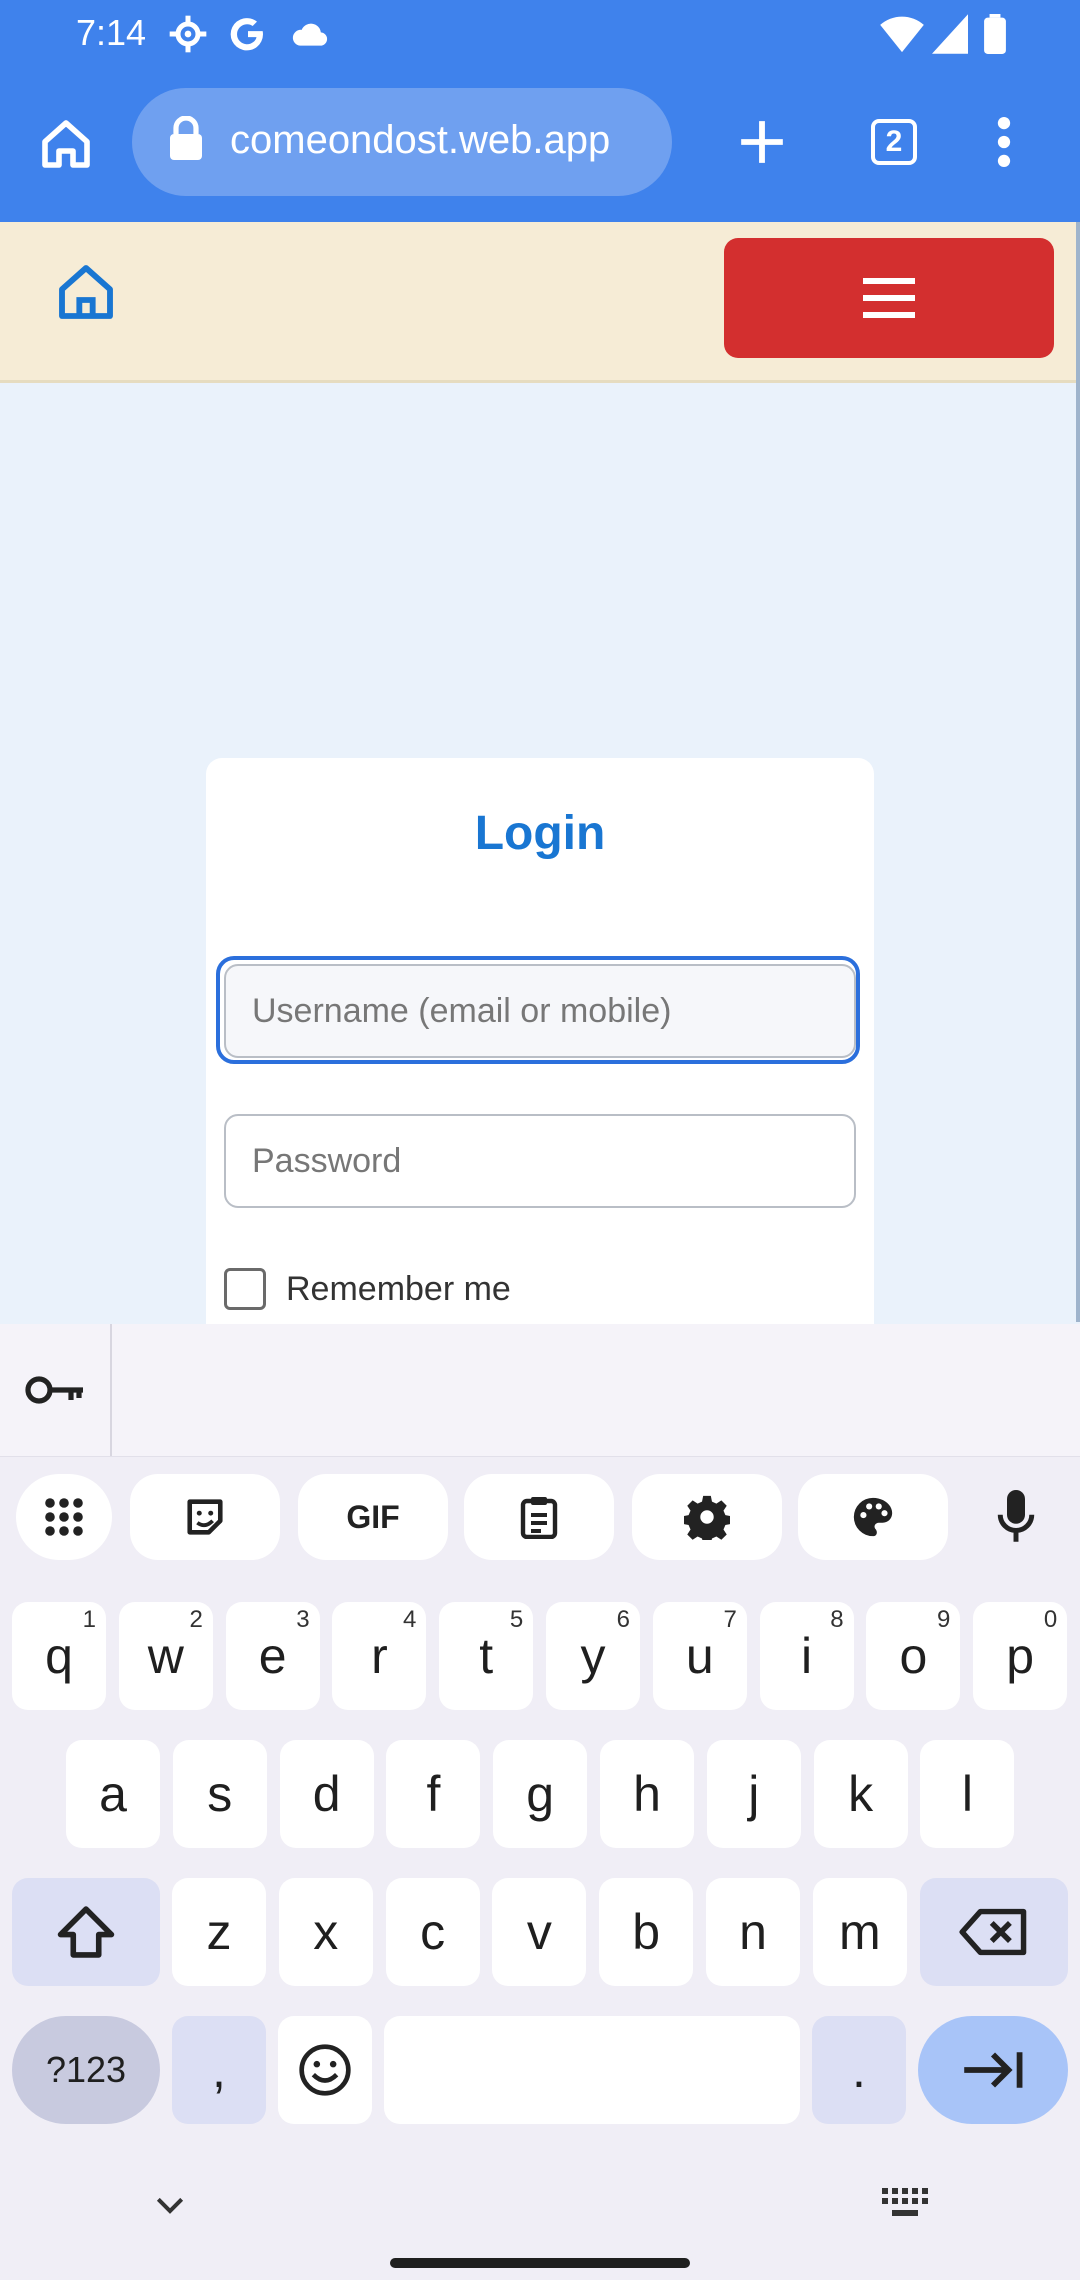  I want to click on key-u: u7, so click(699, 1656).